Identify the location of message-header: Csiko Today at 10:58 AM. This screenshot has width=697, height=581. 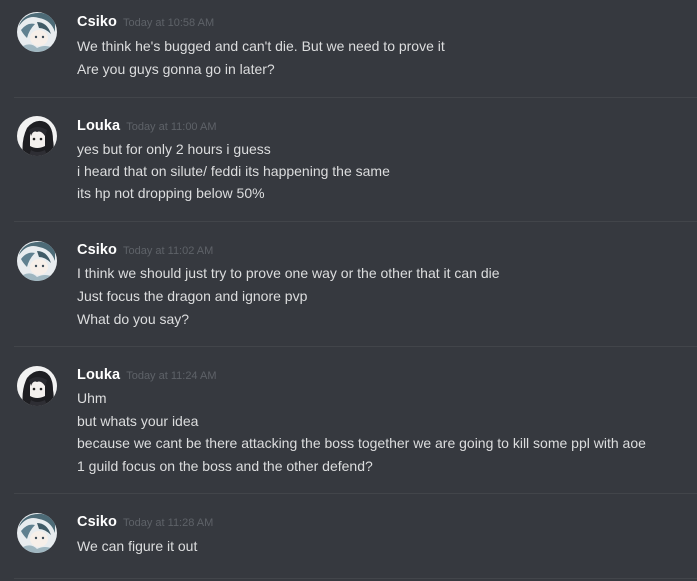
(145, 23).